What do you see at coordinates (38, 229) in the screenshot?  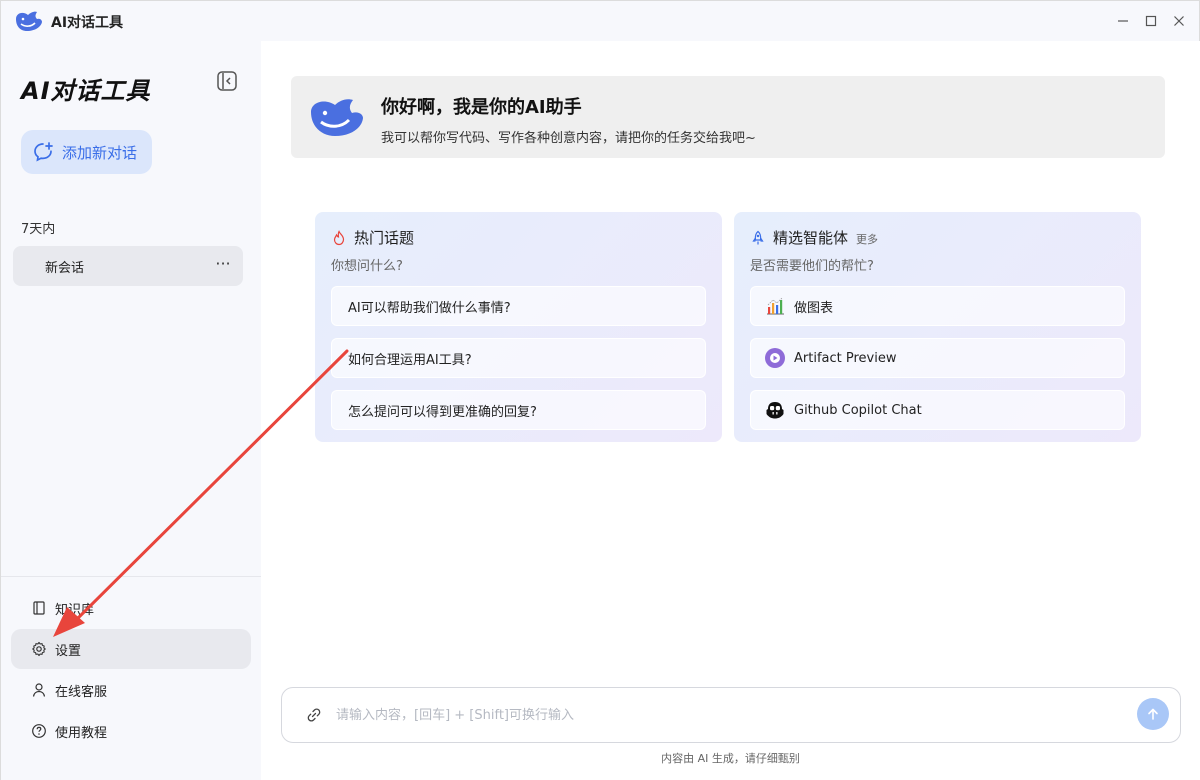 I see `section-label-7days: 7天内` at bounding box center [38, 229].